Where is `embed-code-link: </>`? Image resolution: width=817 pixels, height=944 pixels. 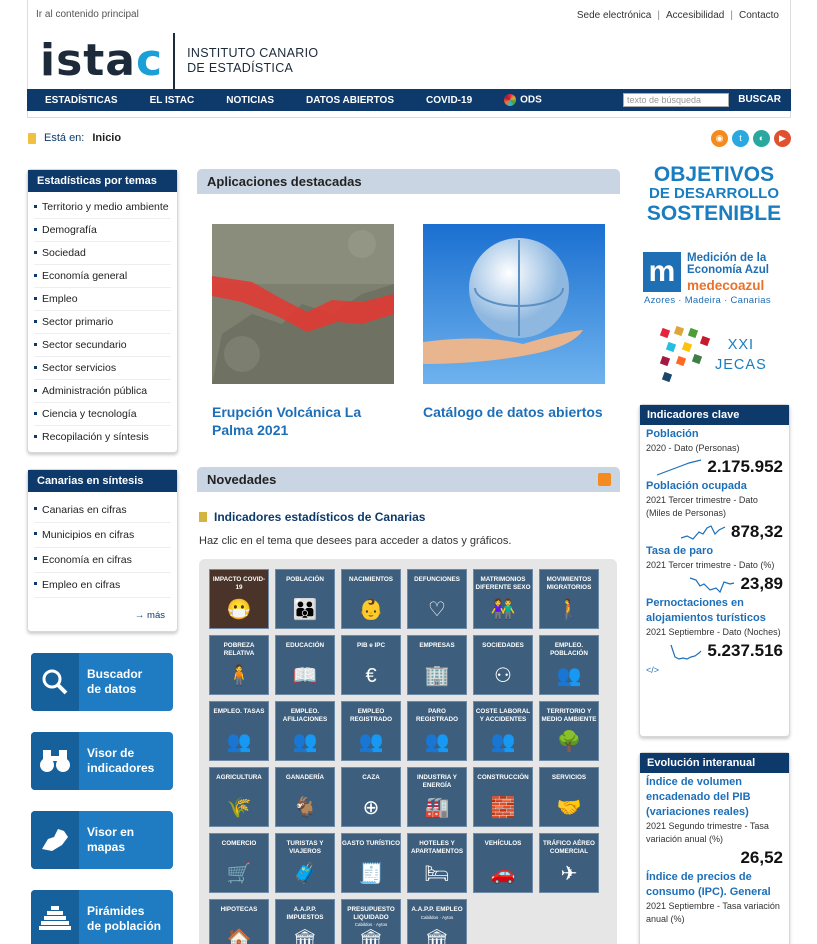
embed-code-link: </> is located at coordinates (714, 671).